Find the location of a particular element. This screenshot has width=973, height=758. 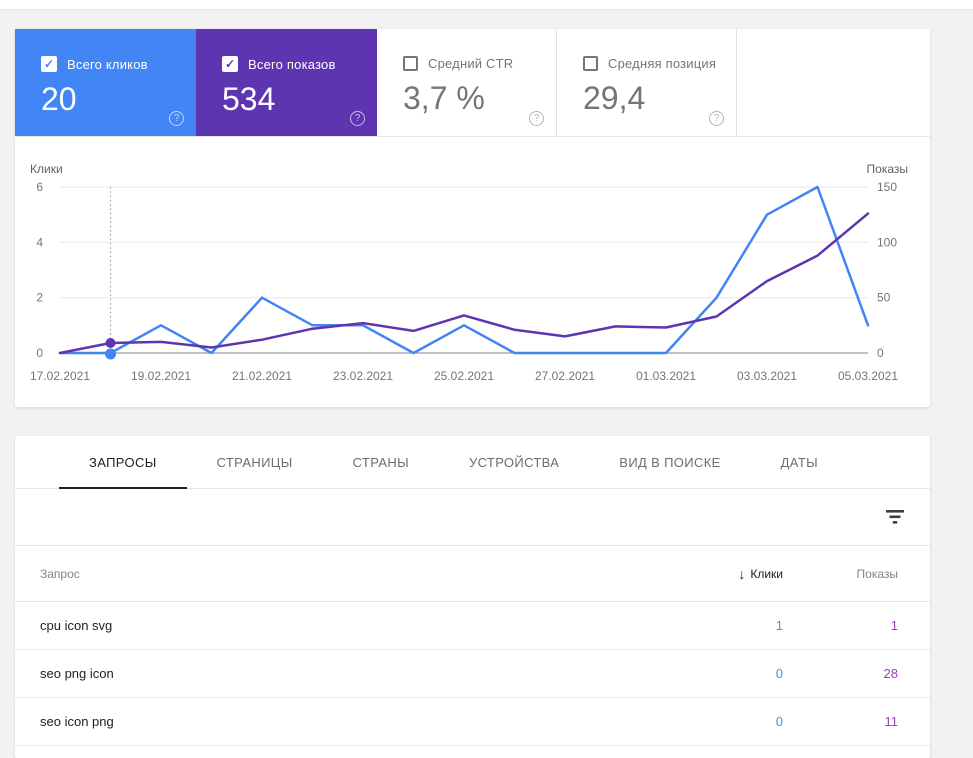

impressions-cell: 11 is located at coordinates (891, 721).